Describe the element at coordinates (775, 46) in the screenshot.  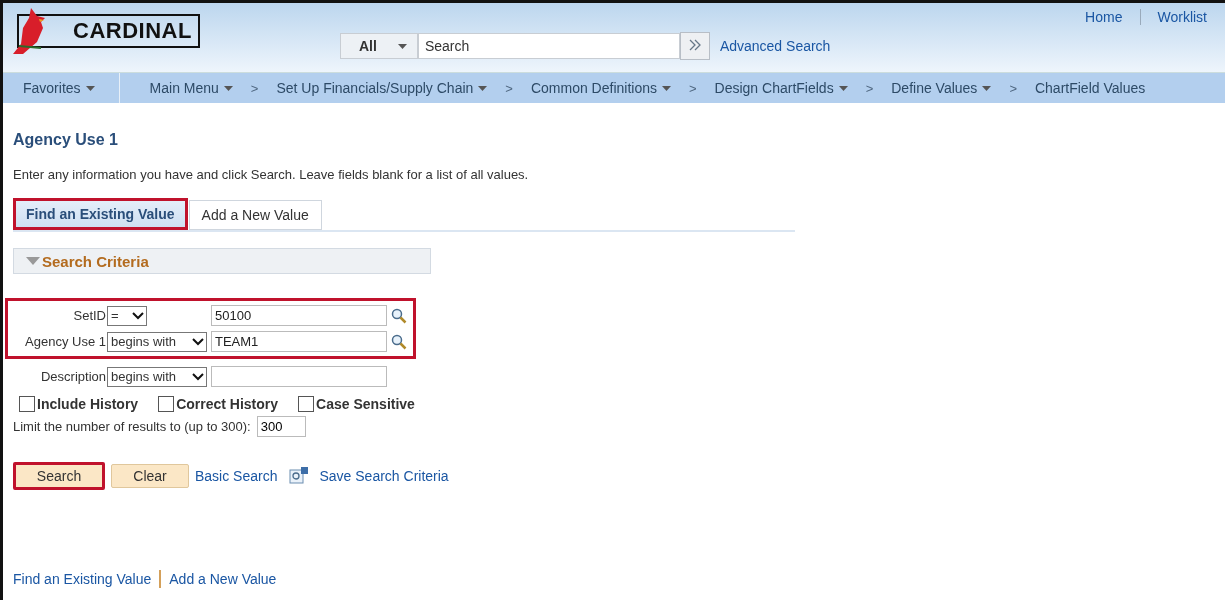
I see `advanced-search-link: Advanced Search` at that location.